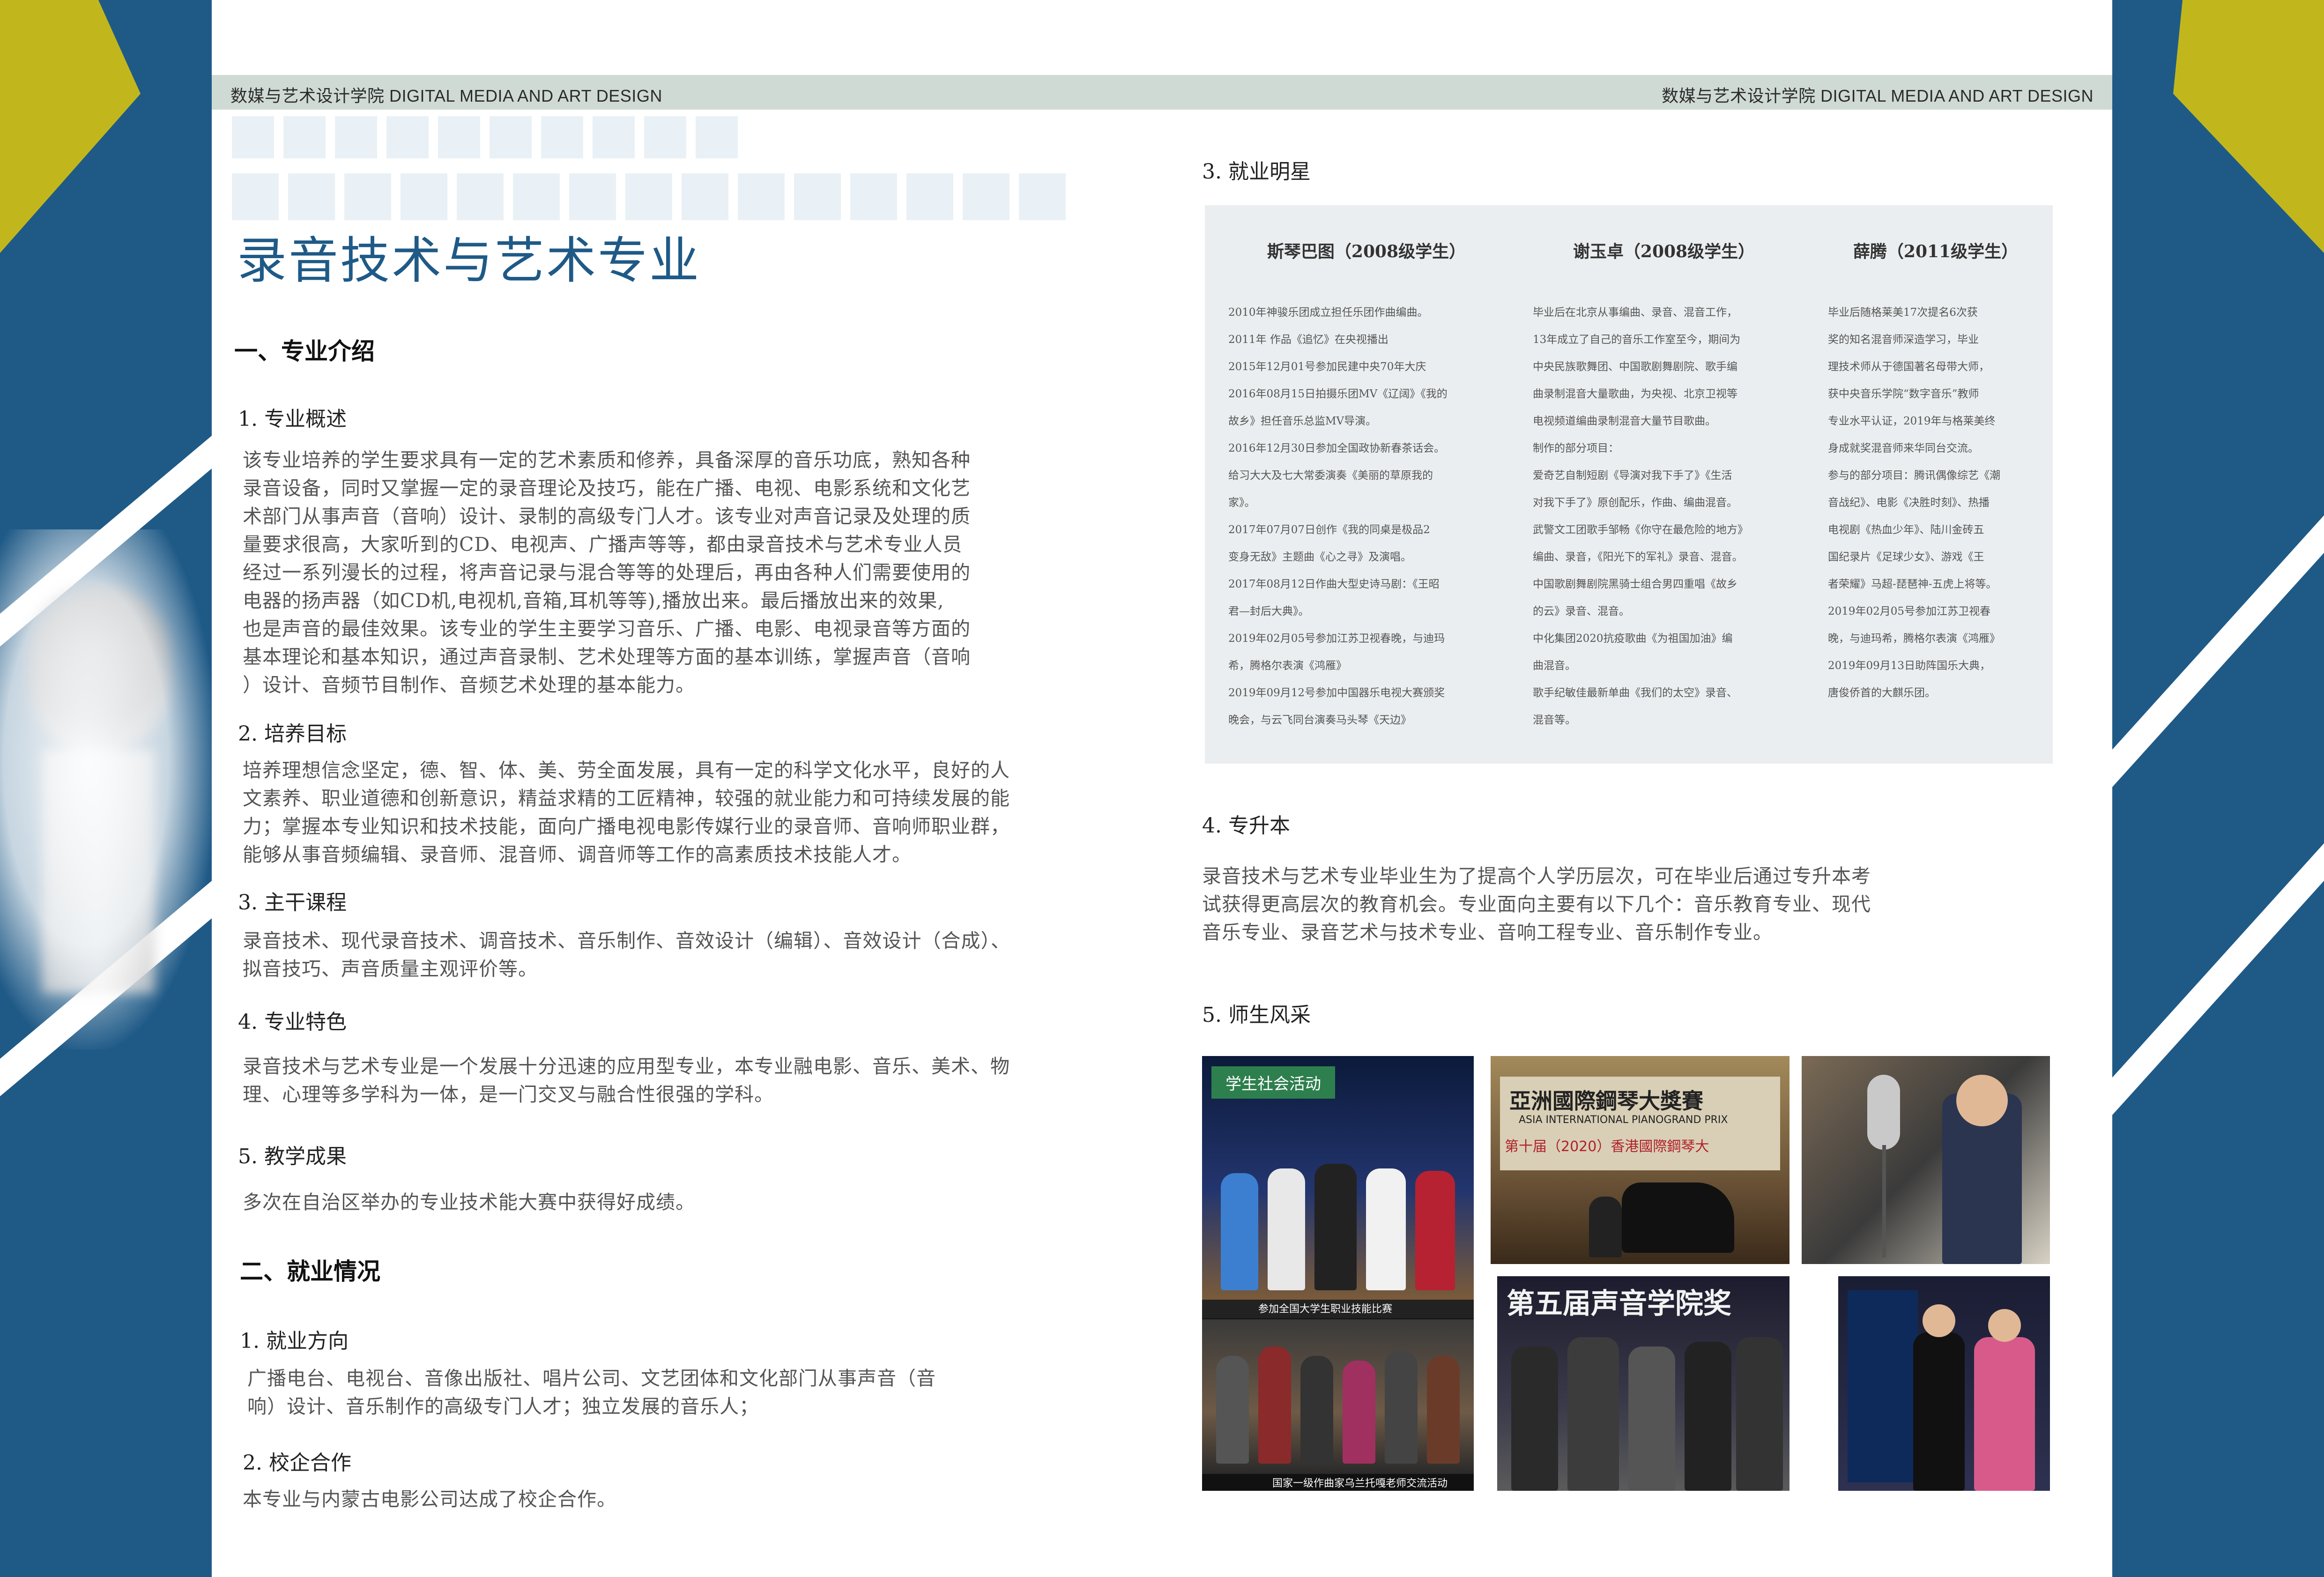 Image resolution: width=2324 pixels, height=1577 pixels. What do you see at coordinates (304, 351) in the screenshot?
I see `section-heading-intro: 一、专业介绍` at bounding box center [304, 351].